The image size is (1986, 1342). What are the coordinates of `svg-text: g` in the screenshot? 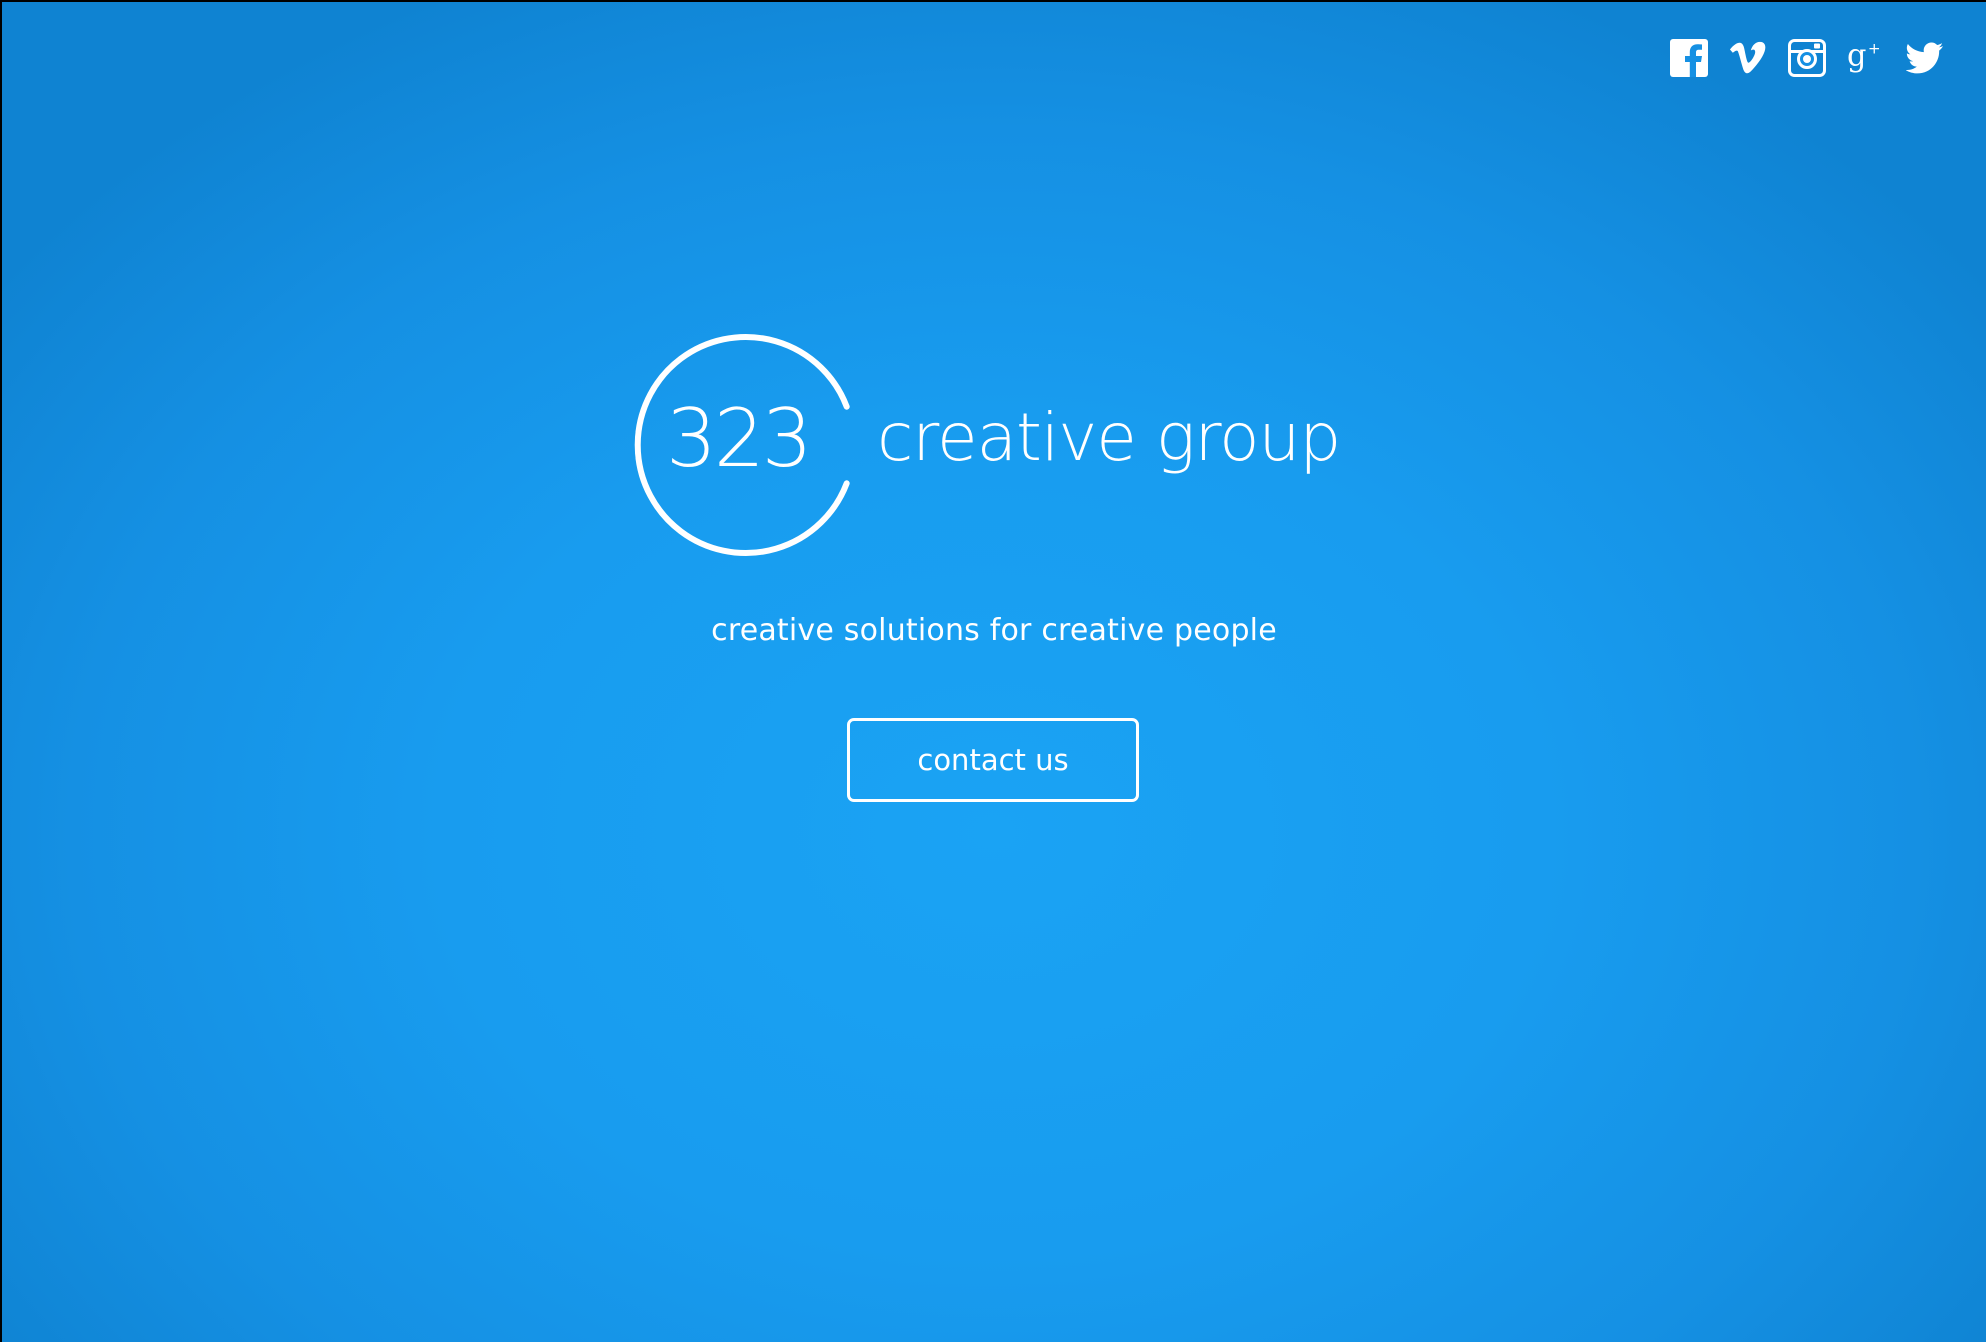 It's located at (1856, 56).